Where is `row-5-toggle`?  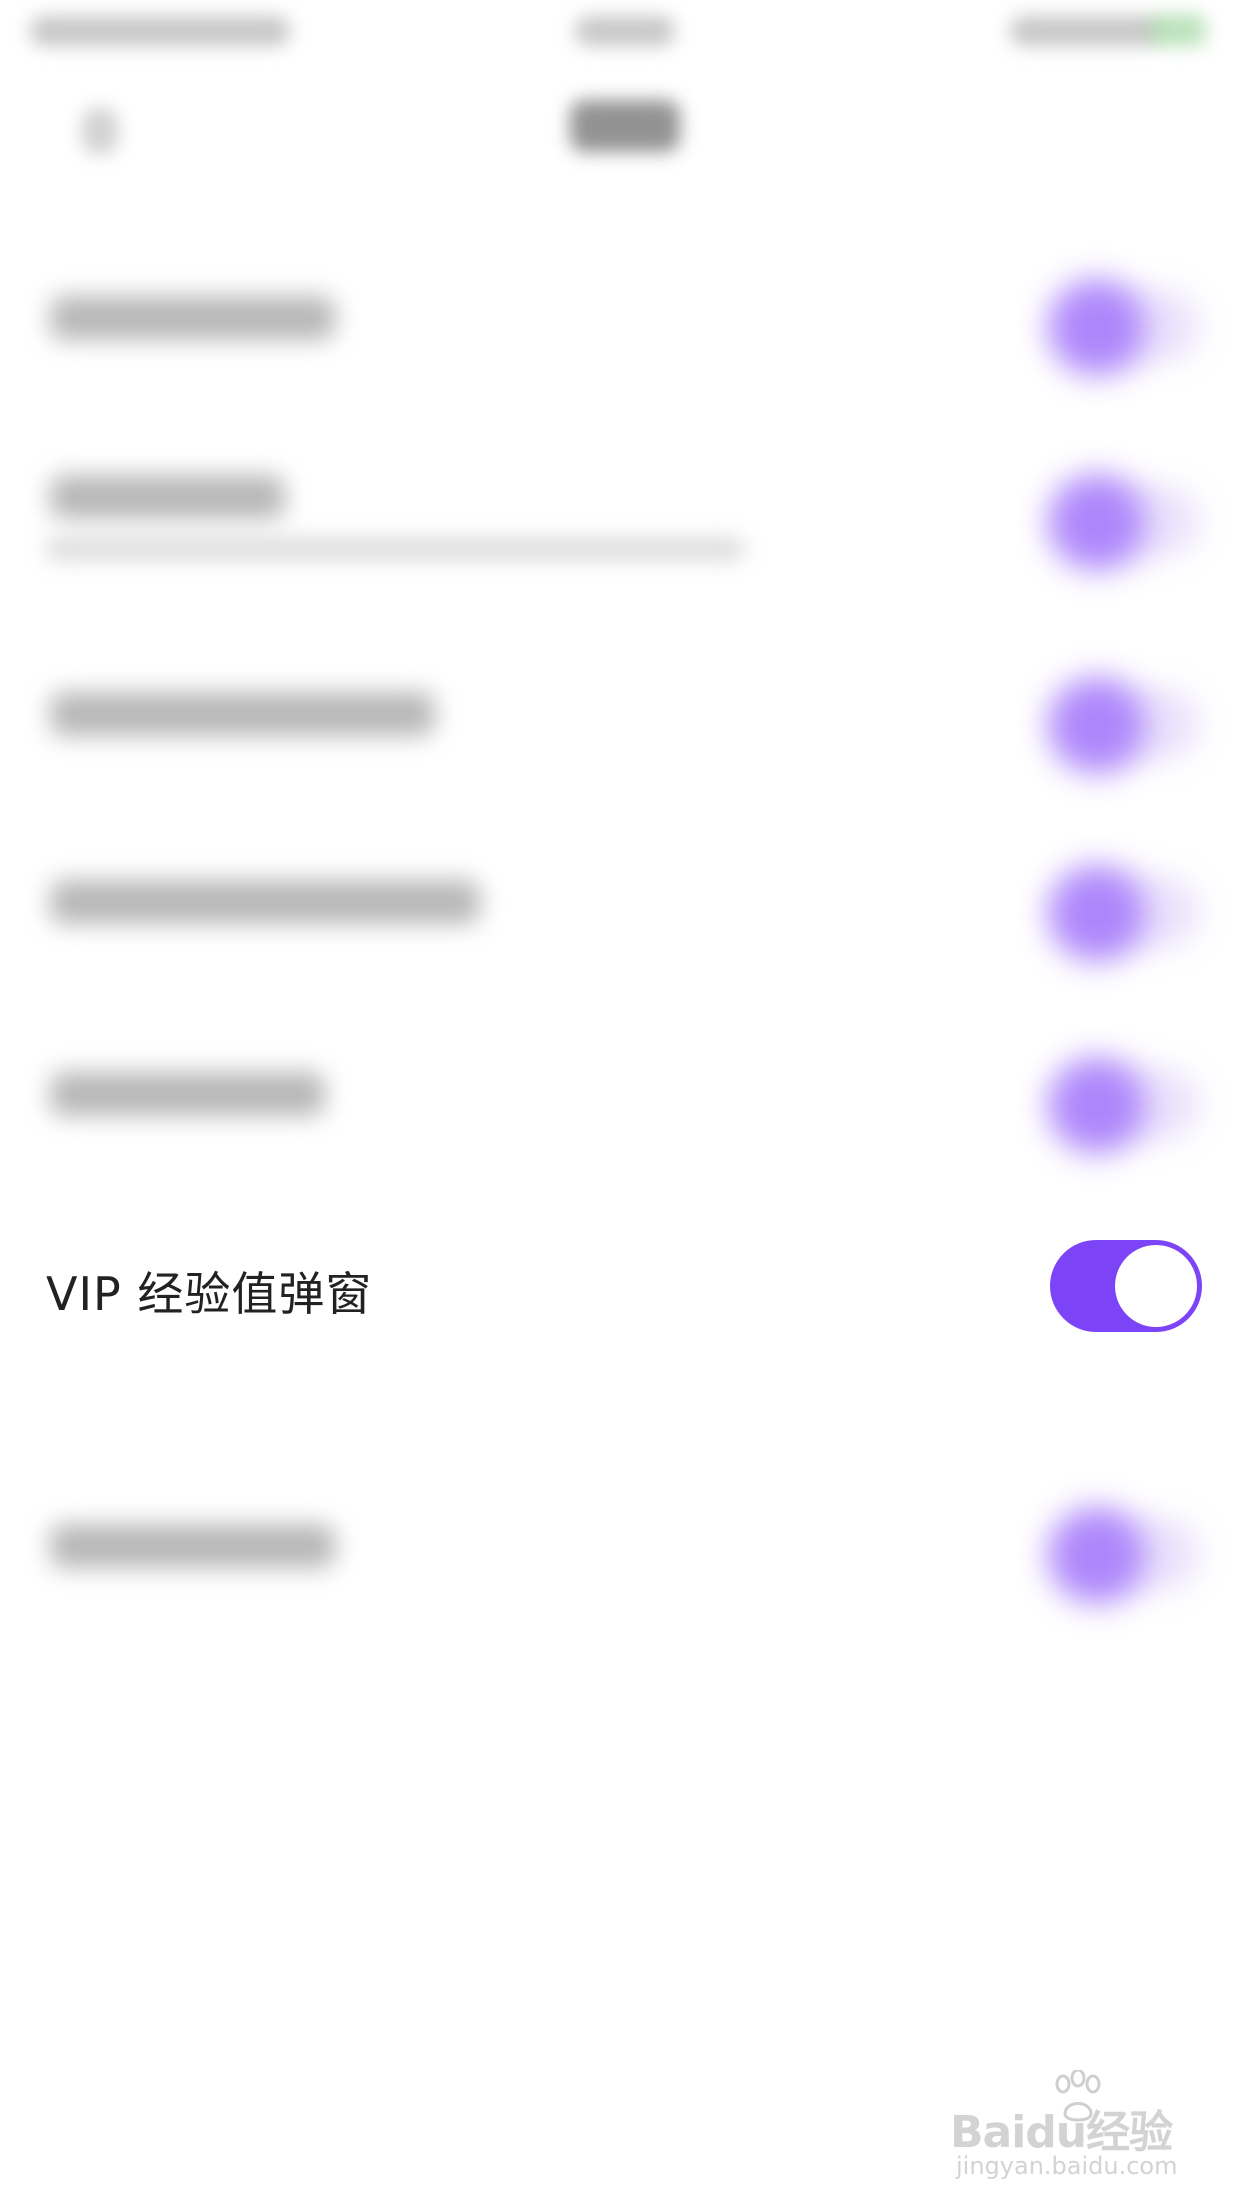 row-5-toggle is located at coordinates (1125, 1105).